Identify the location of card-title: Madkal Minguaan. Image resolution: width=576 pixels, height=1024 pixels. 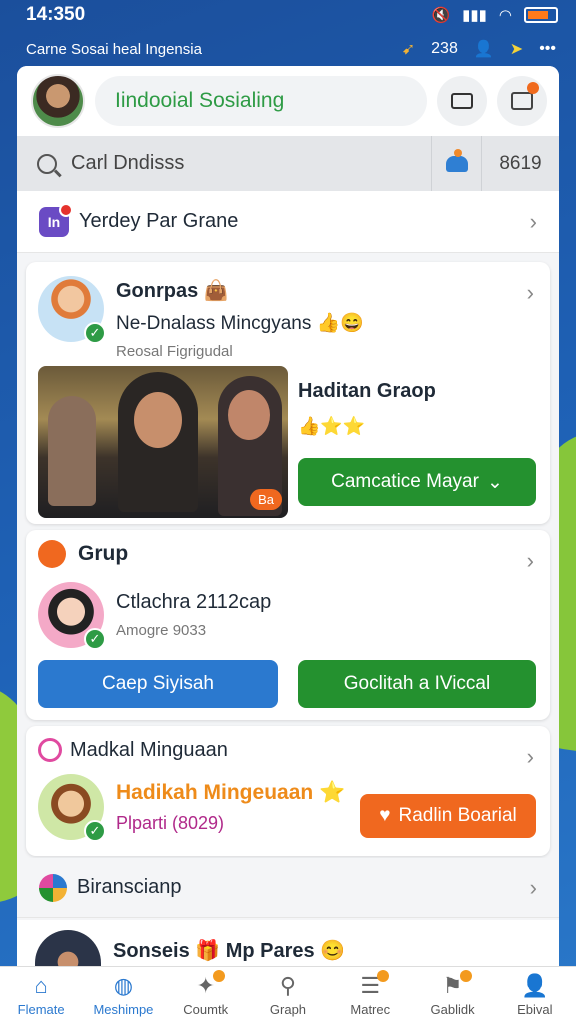
(149, 749).